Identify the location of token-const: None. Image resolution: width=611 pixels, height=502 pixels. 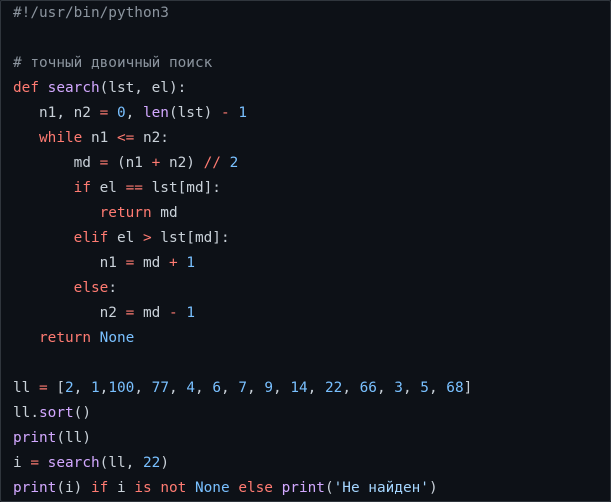
(117, 338).